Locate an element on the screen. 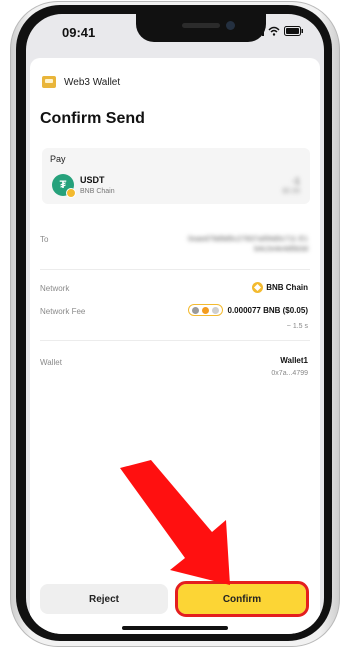 The image size is (350, 650). network-value: BNB Chain is located at coordinates (280, 287).